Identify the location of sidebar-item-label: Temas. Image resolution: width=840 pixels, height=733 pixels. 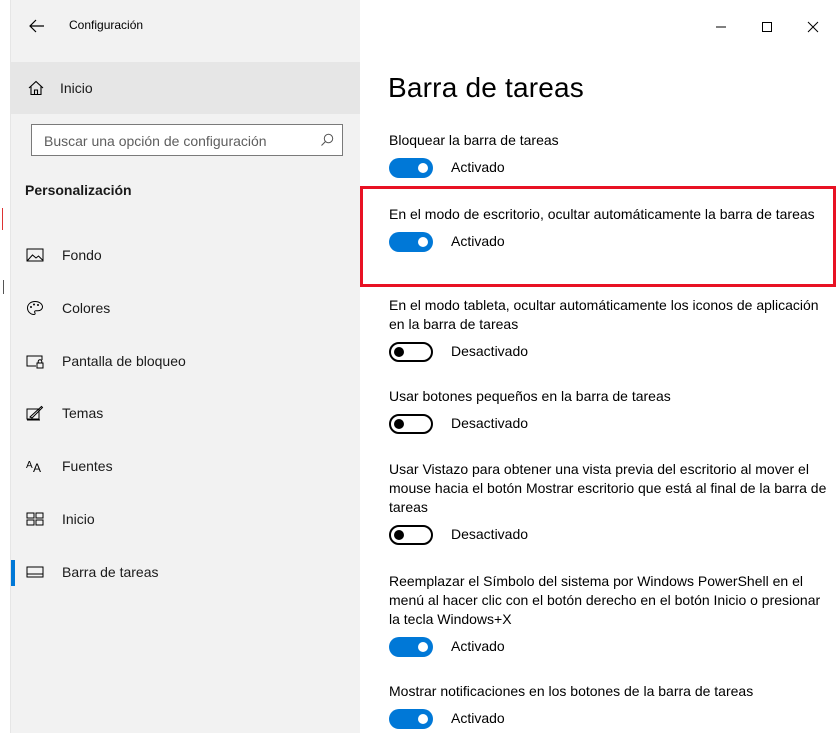
(83, 413).